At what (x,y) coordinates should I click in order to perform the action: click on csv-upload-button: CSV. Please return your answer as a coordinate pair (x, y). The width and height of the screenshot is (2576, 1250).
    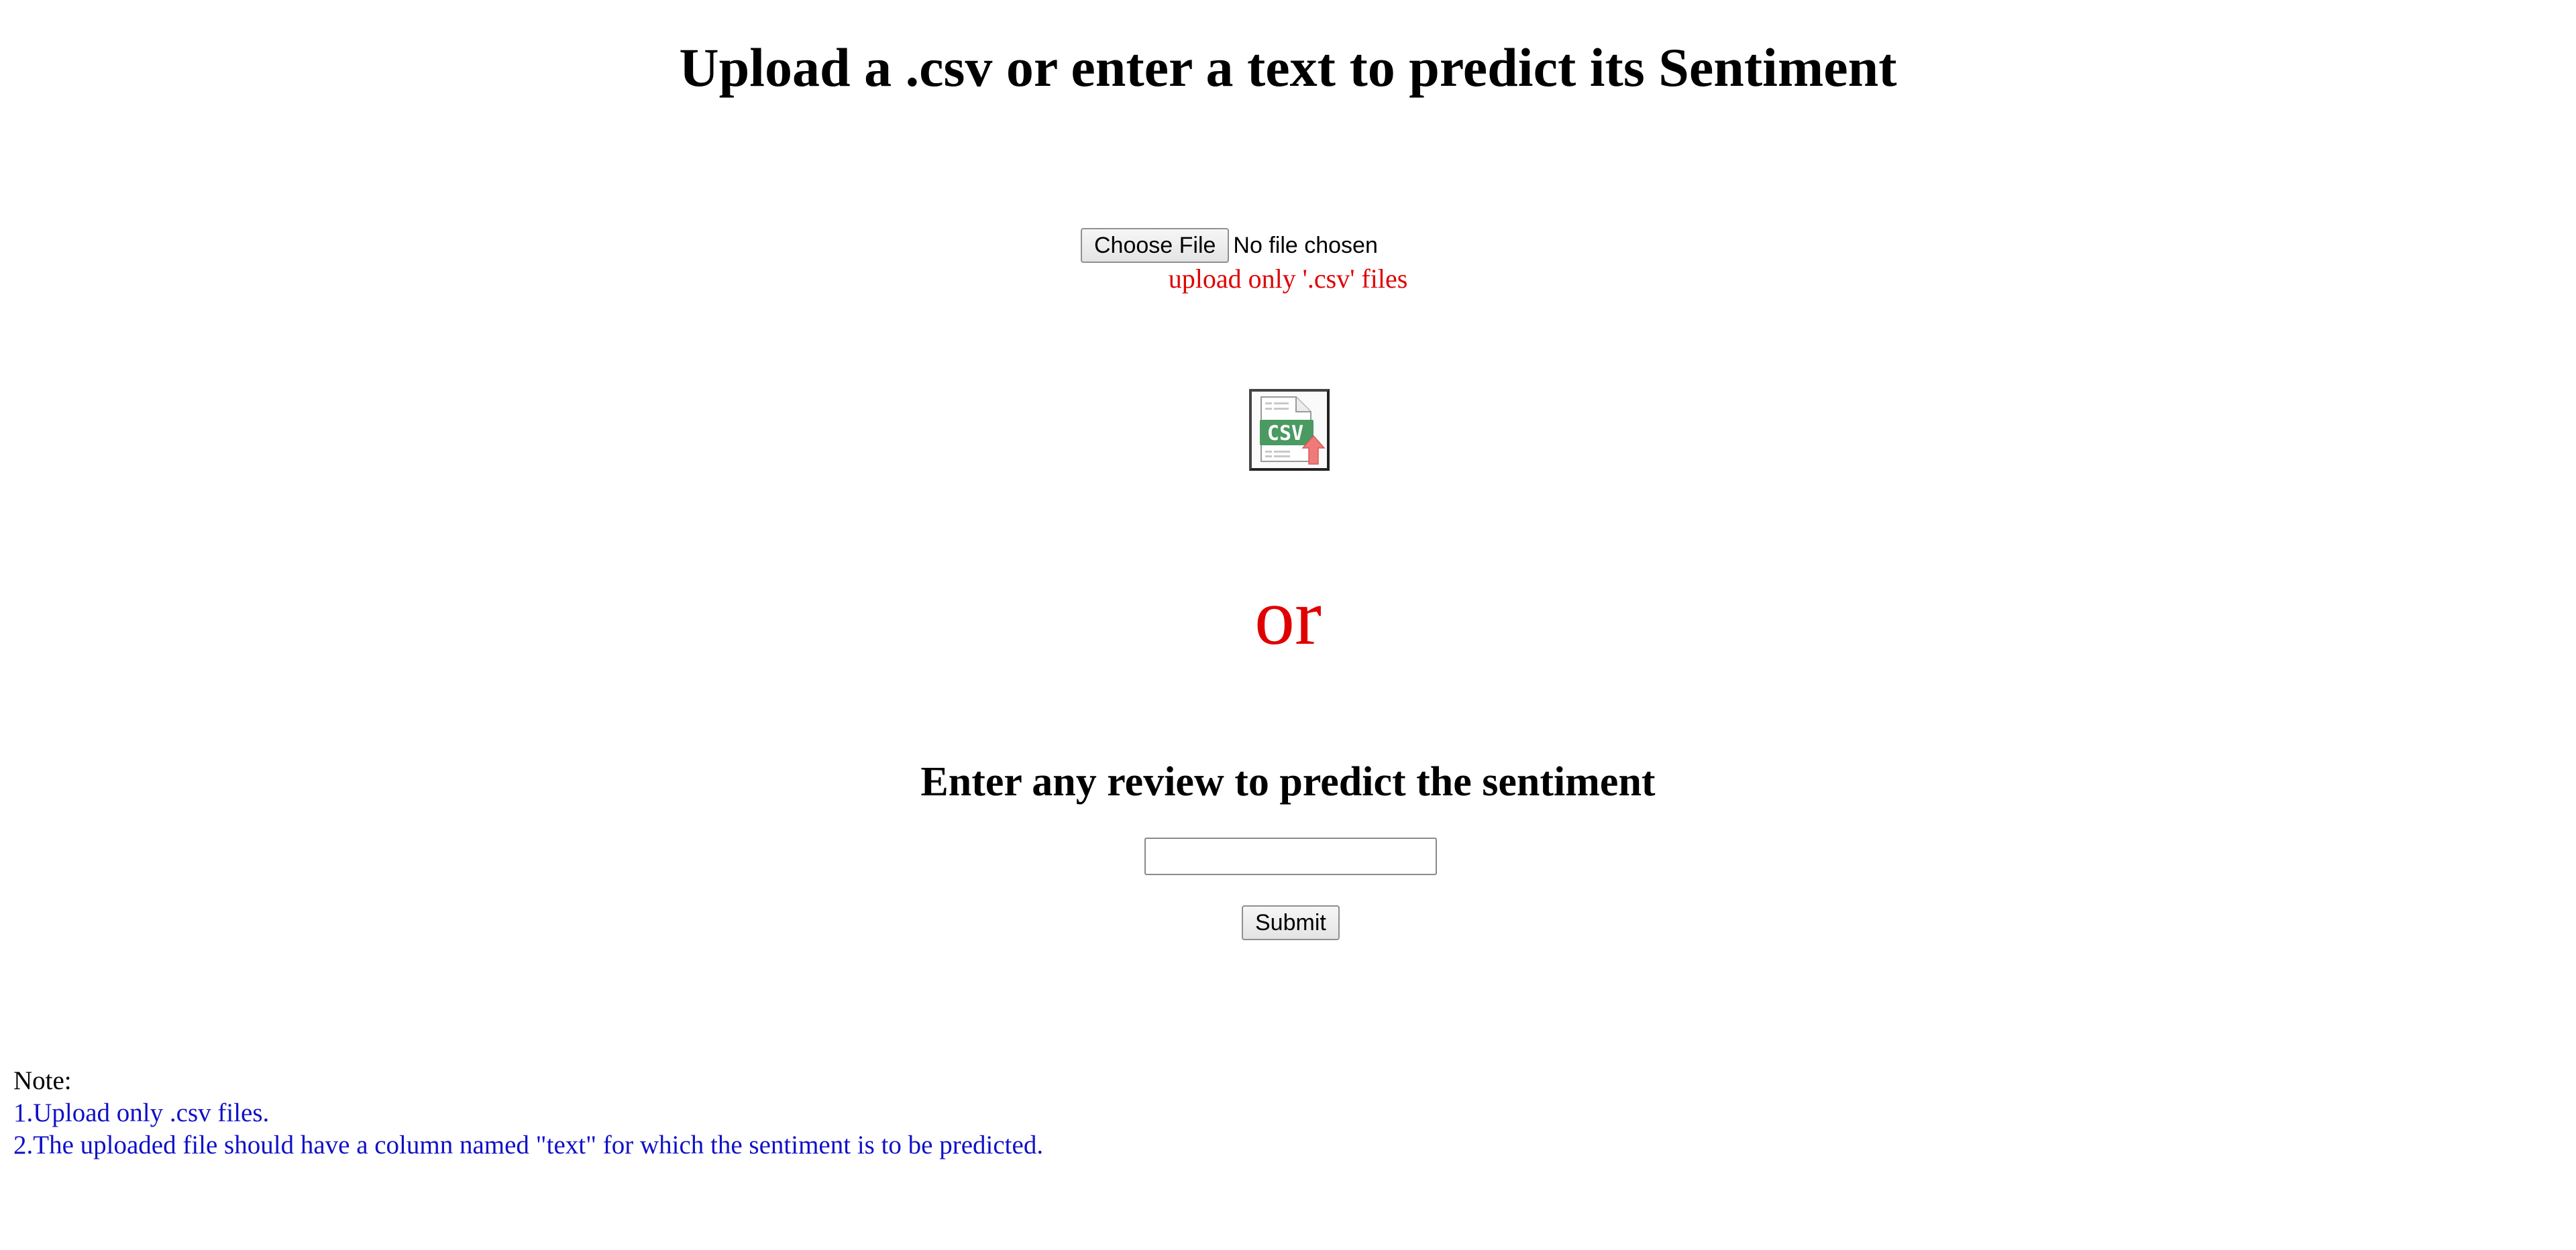
    Looking at the image, I should click on (1289, 430).